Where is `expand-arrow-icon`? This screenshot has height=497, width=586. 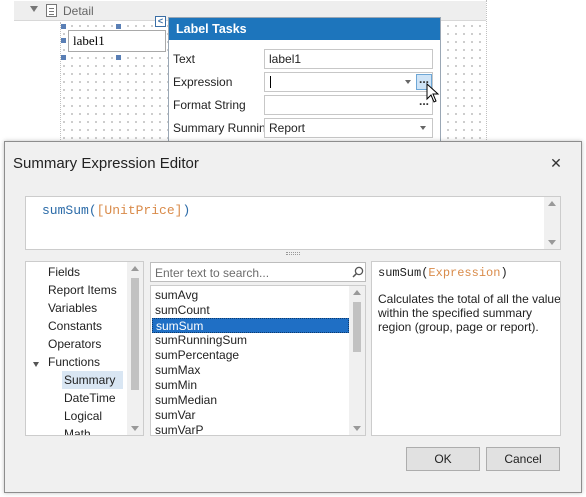 expand-arrow-icon is located at coordinates (36, 364).